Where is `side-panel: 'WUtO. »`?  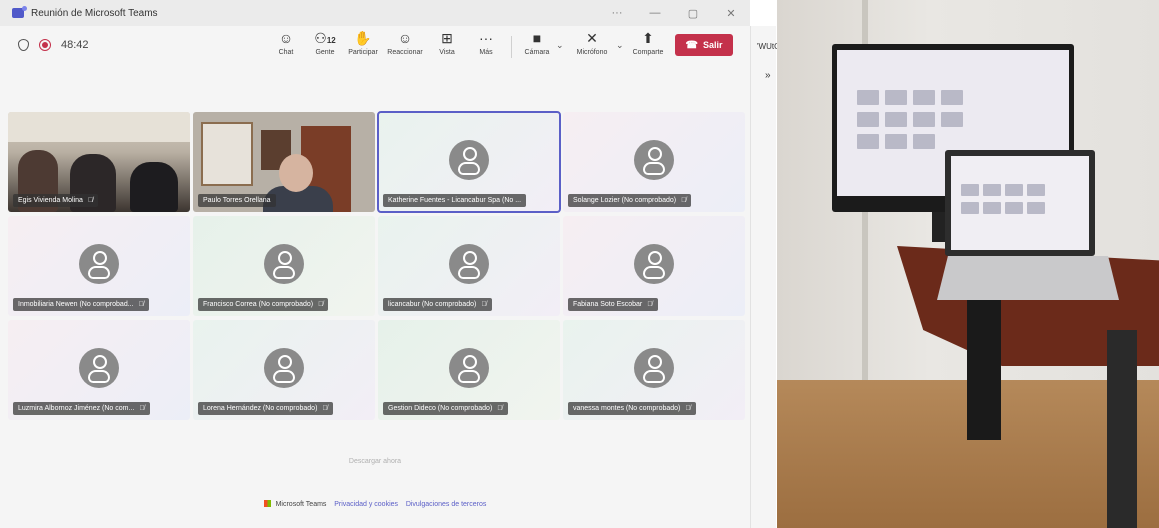
side-panel: 'WUtO. » is located at coordinates (766, 277).